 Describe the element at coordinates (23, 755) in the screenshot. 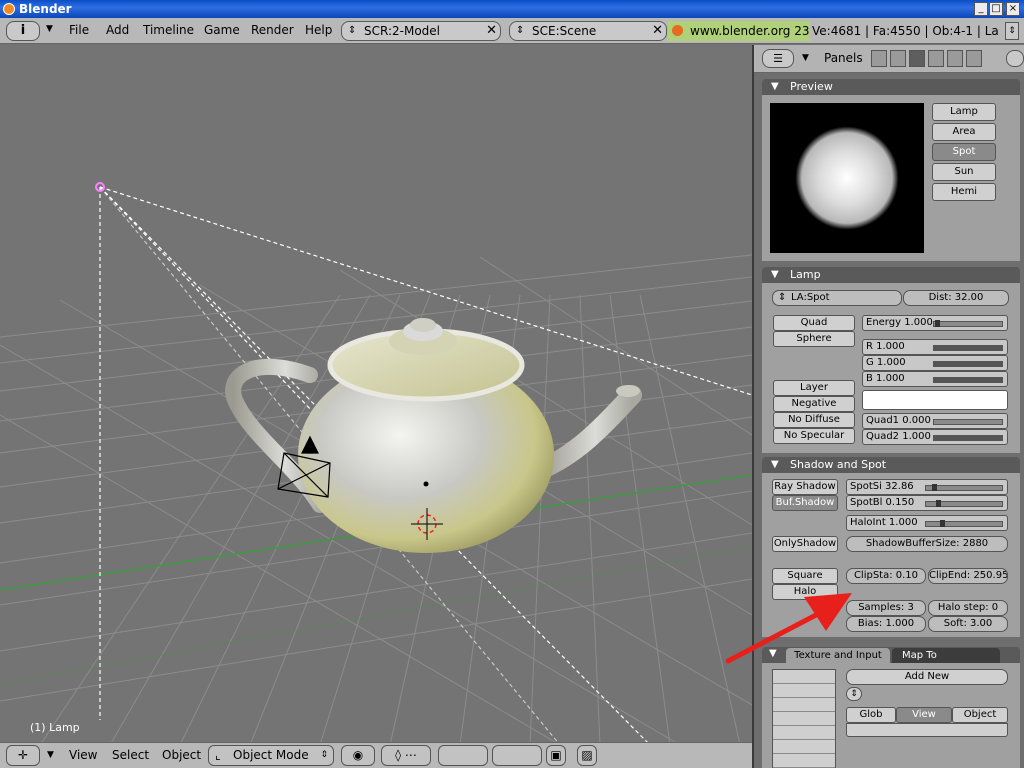

I see `viewport-editor-type-button: ✛` at that location.